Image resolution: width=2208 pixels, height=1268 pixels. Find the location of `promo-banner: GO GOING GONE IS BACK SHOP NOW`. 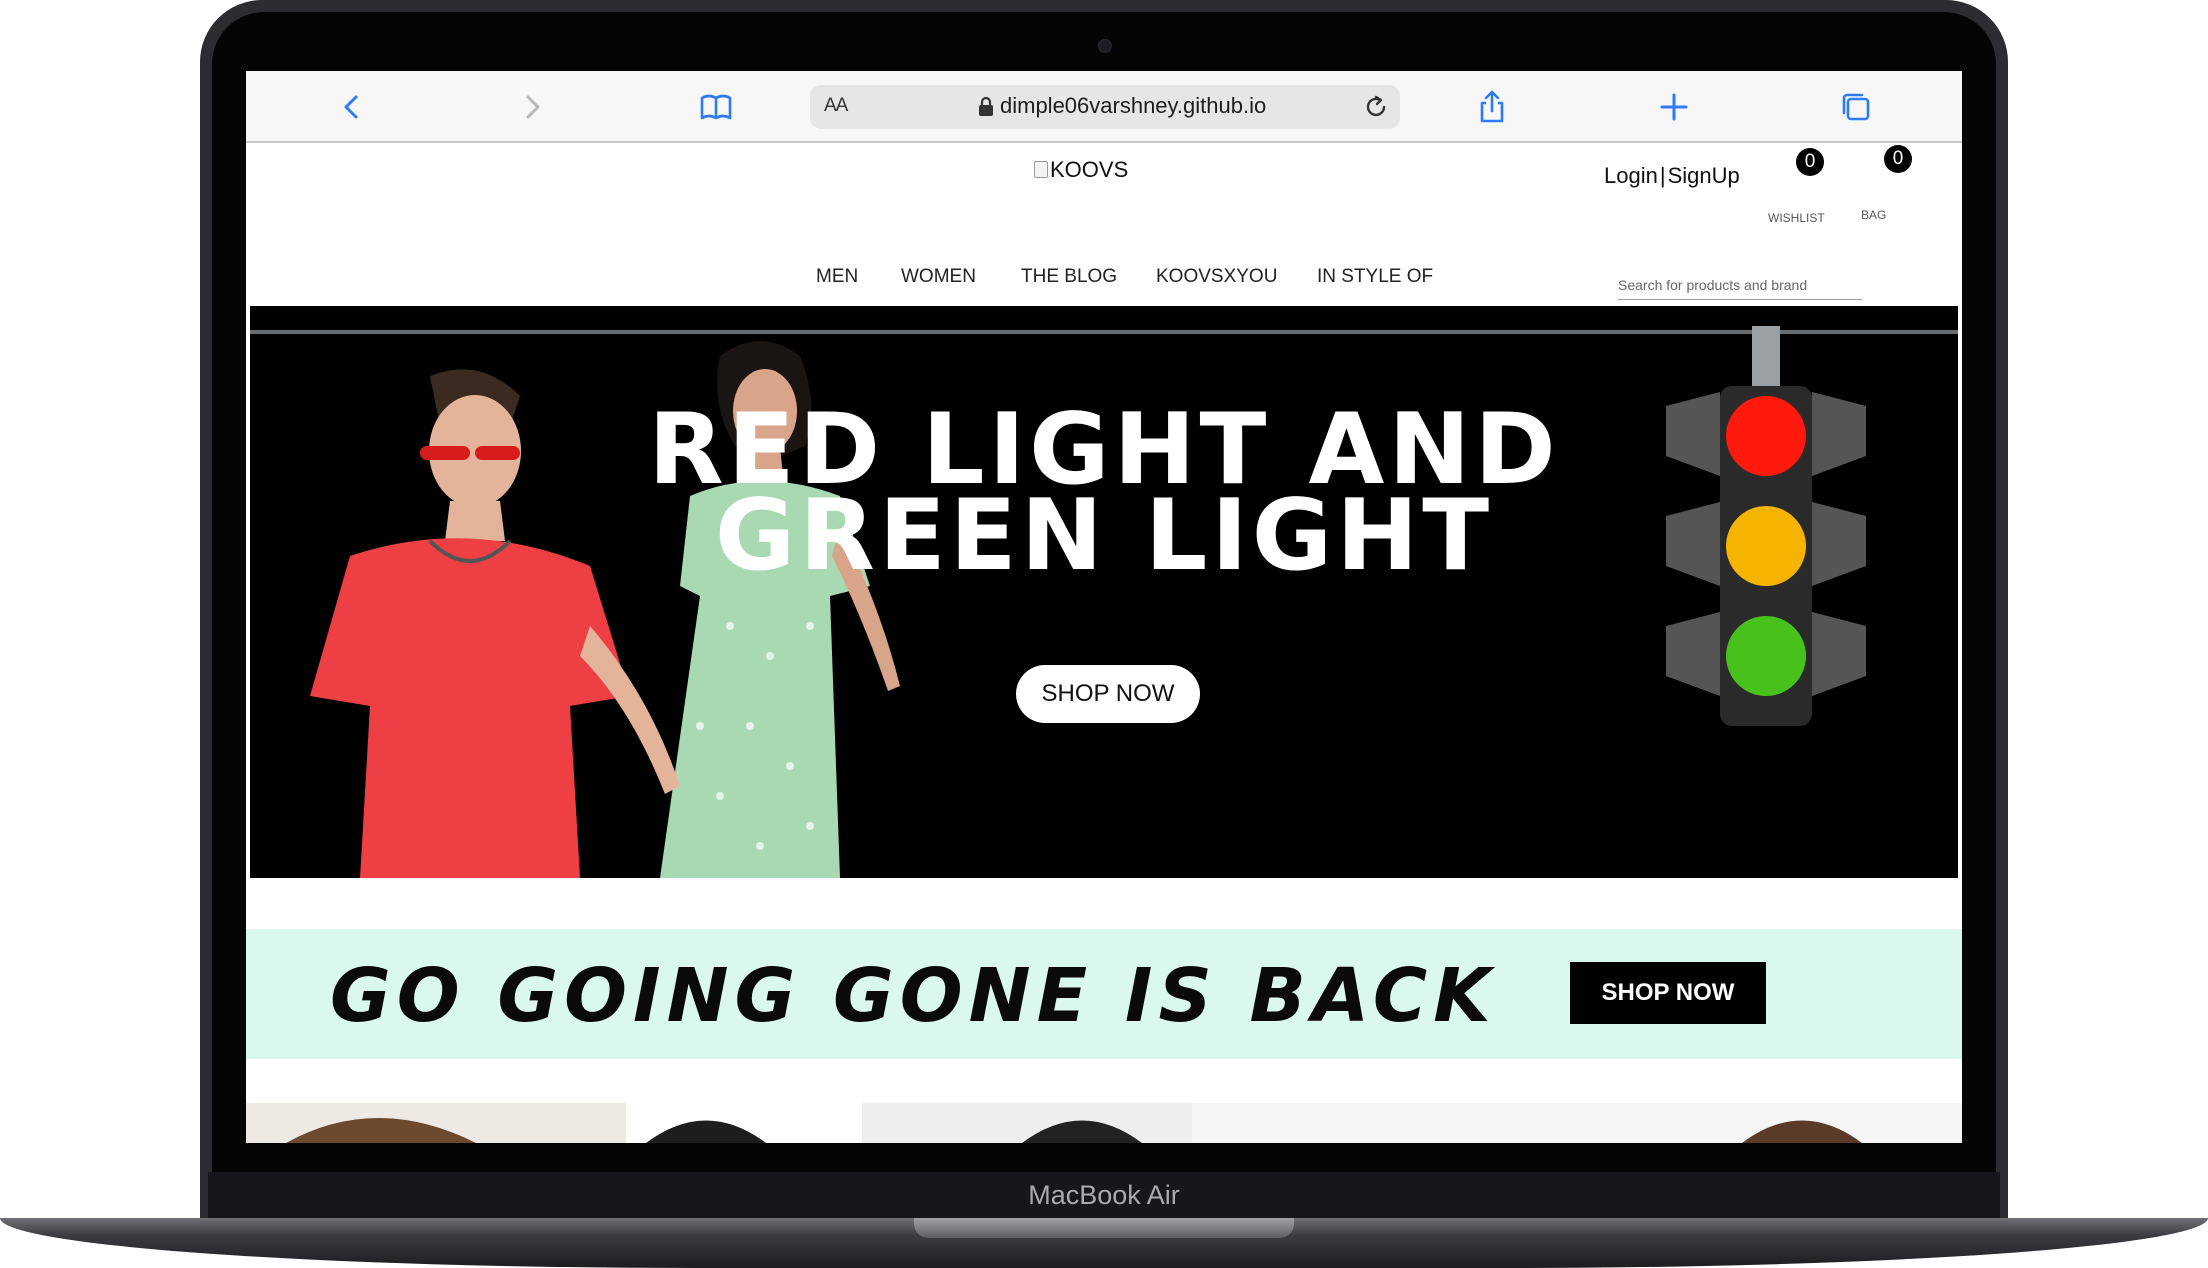

promo-banner: GO GOING GONE IS BACK SHOP NOW is located at coordinates (1104, 994).